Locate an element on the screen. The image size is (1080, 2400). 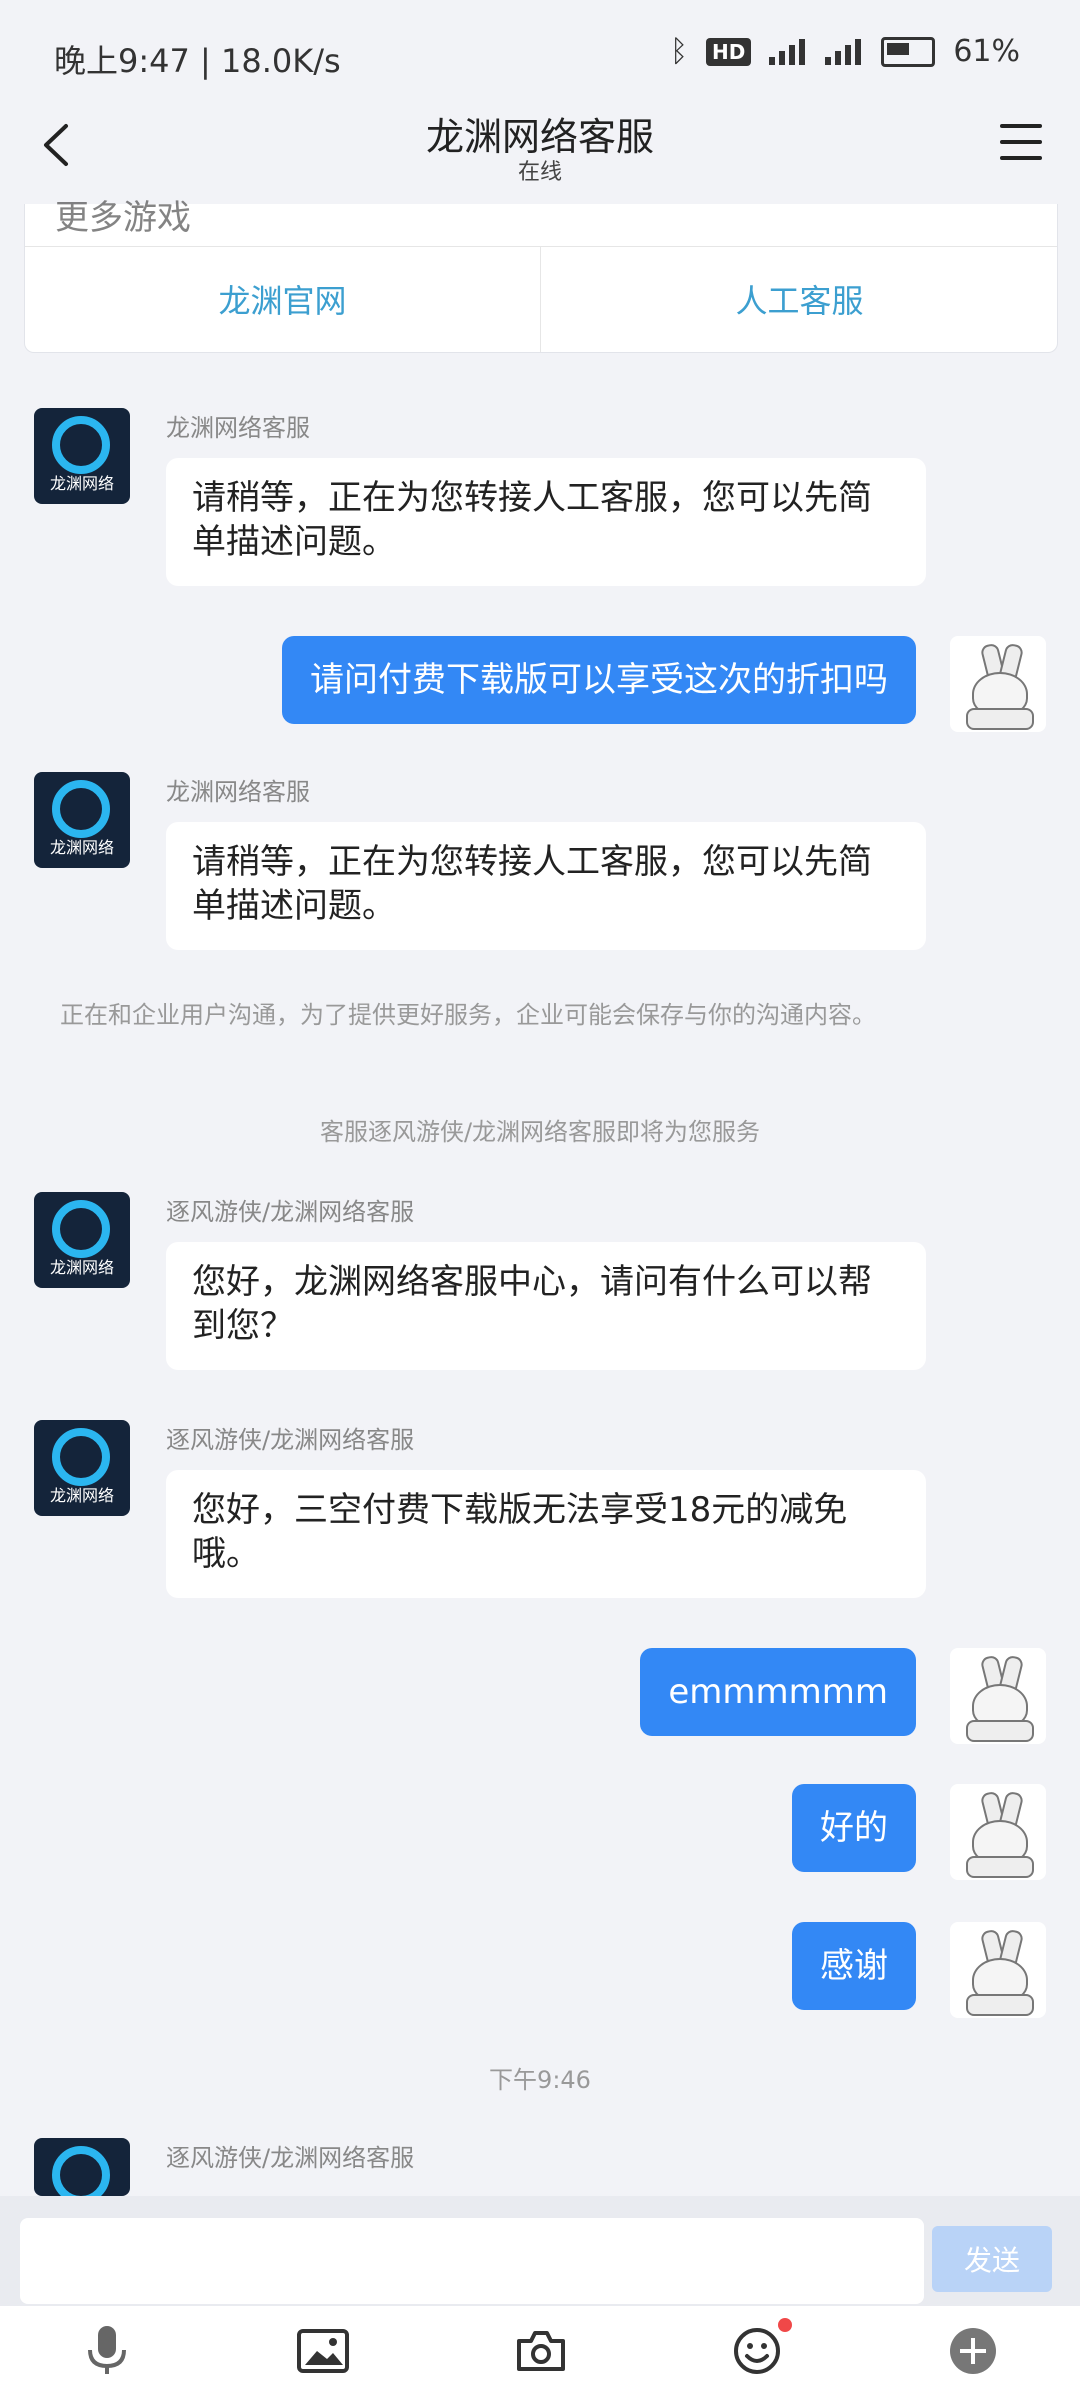
chat-header: 龙渊网络客服 在线 is located at coordinates (540, 152).